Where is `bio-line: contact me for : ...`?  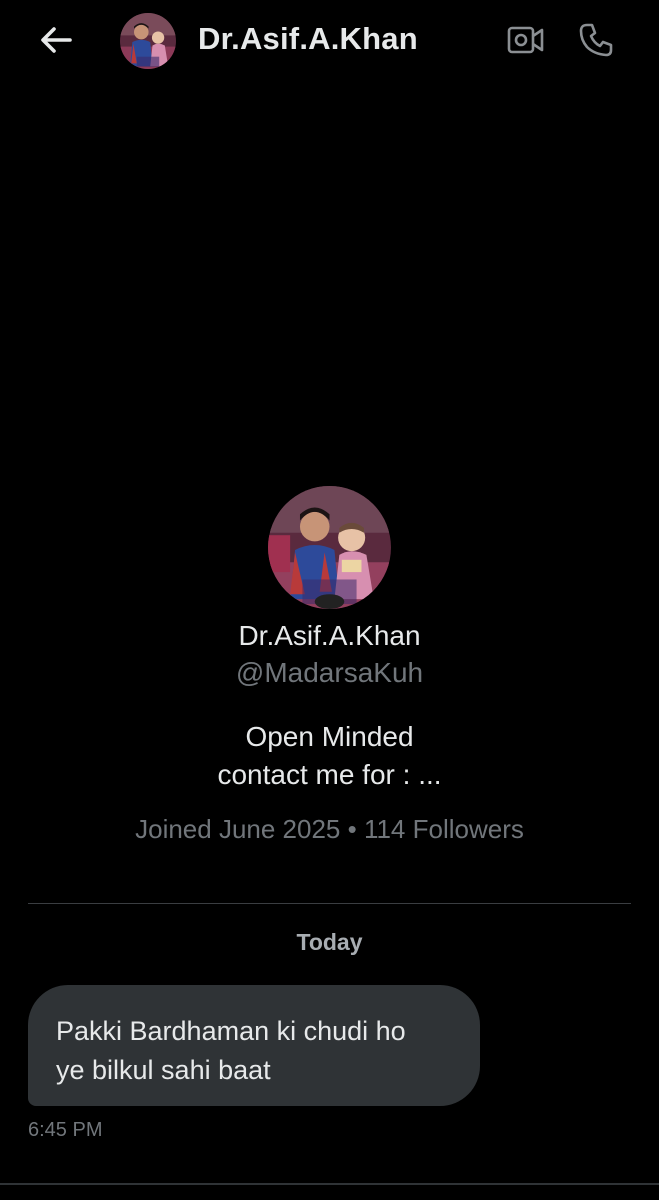
bio-line: contact me for : ... is located at coordinates (329, 774).